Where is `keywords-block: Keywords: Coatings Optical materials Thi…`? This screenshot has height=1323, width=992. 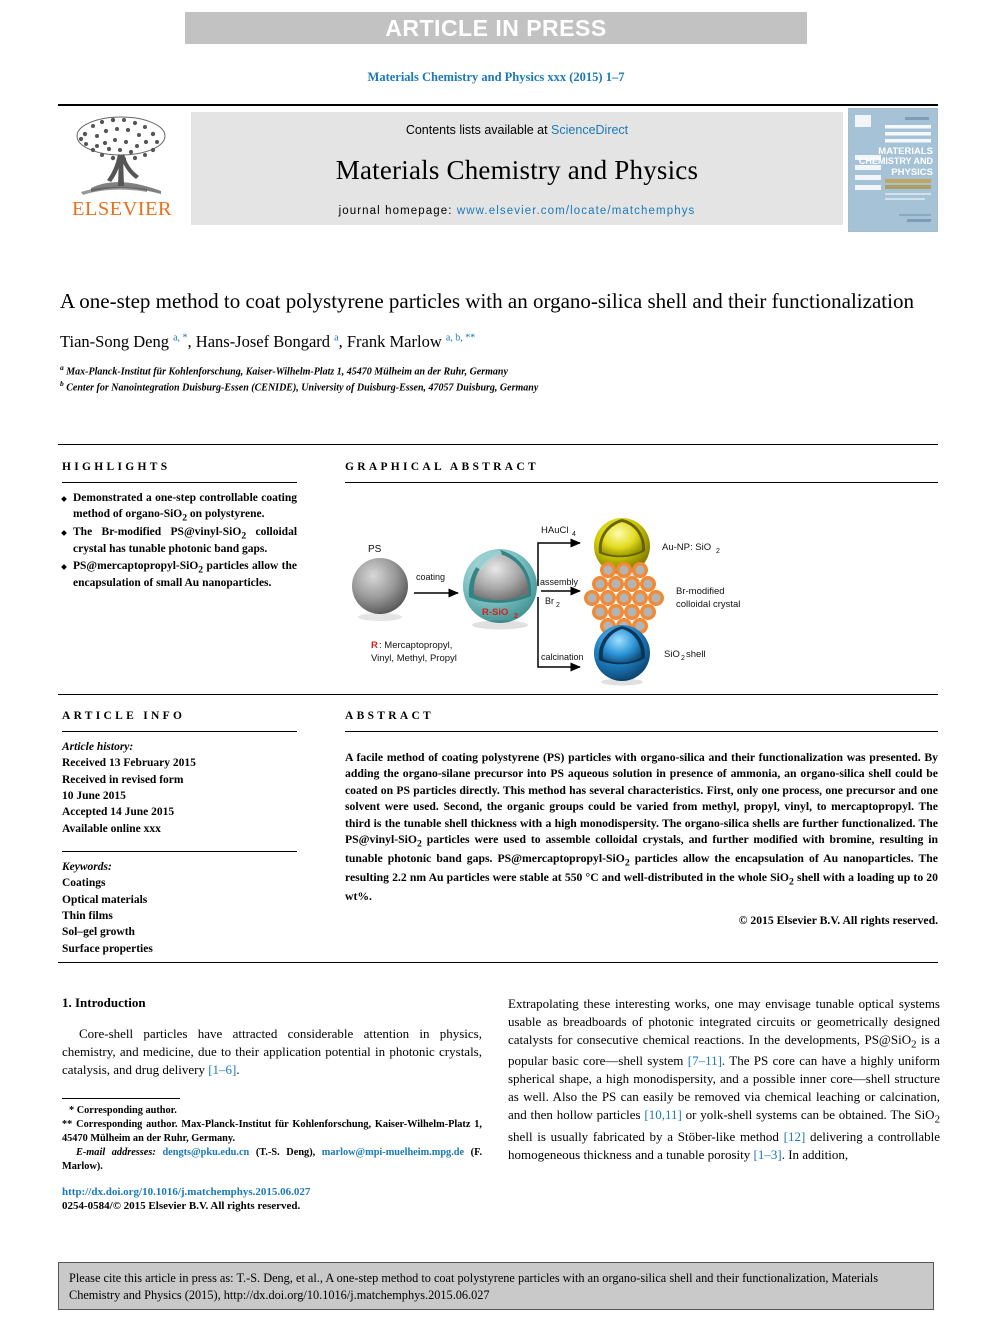
keywords-block: Keywords: Coatings Optical materials Thi… is located at coordinates (179, 908).